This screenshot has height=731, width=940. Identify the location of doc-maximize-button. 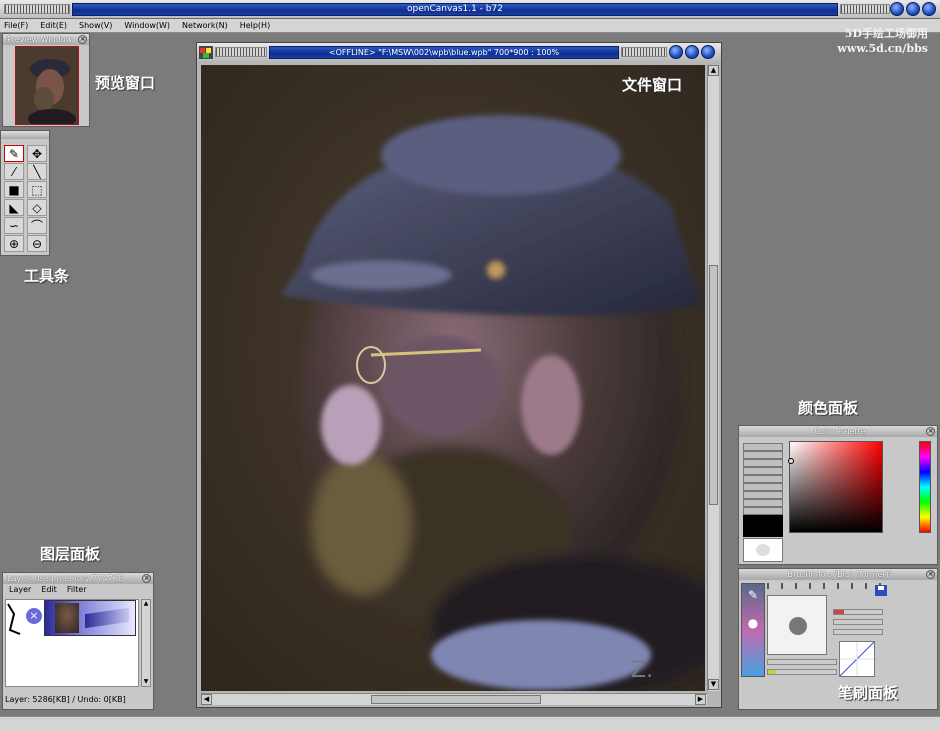
(692, 52).